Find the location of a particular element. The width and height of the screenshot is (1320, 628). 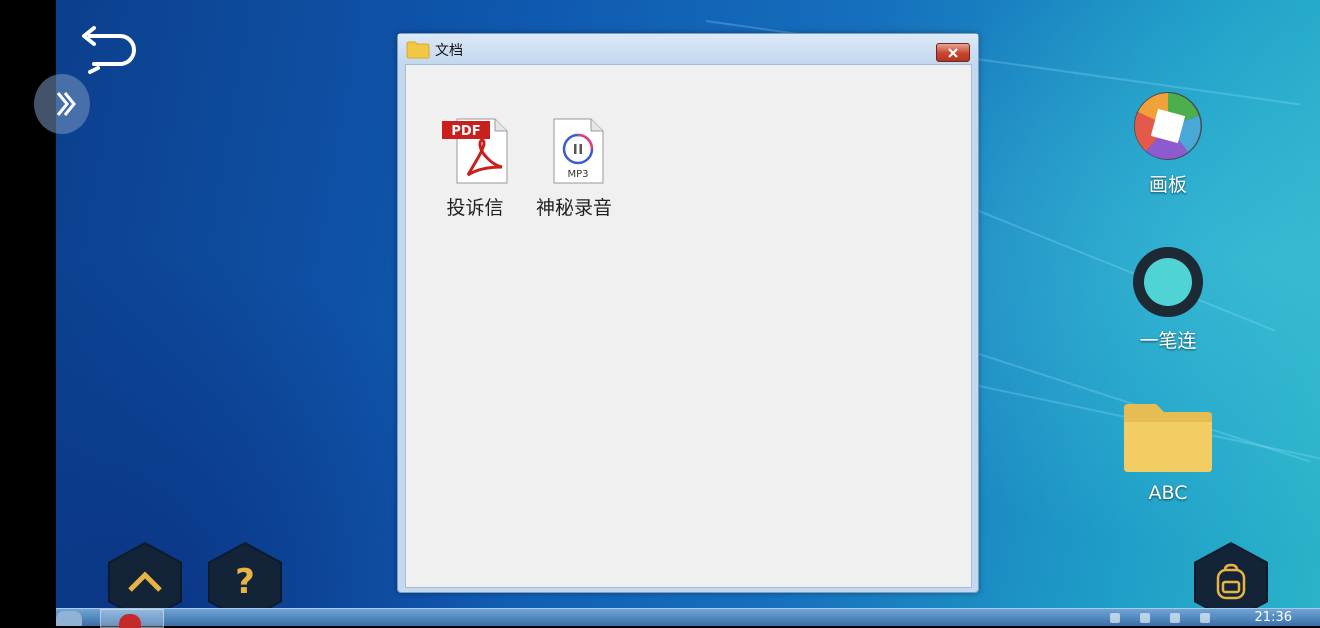

file-item-mp3: MP3 神秘录音 is located at coordinates (574, 168).